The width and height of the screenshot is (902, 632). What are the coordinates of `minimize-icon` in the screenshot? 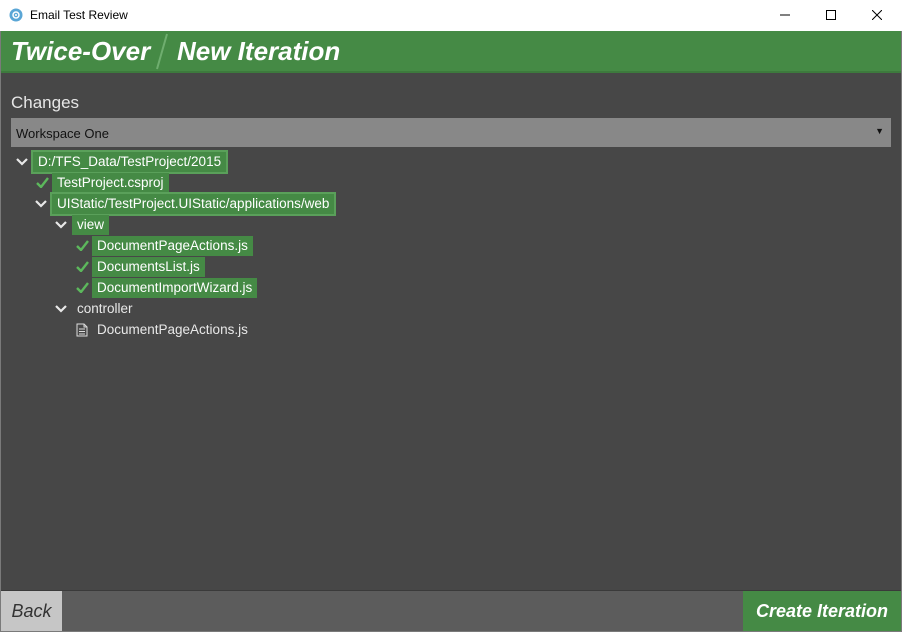 It's located at (785, 16).